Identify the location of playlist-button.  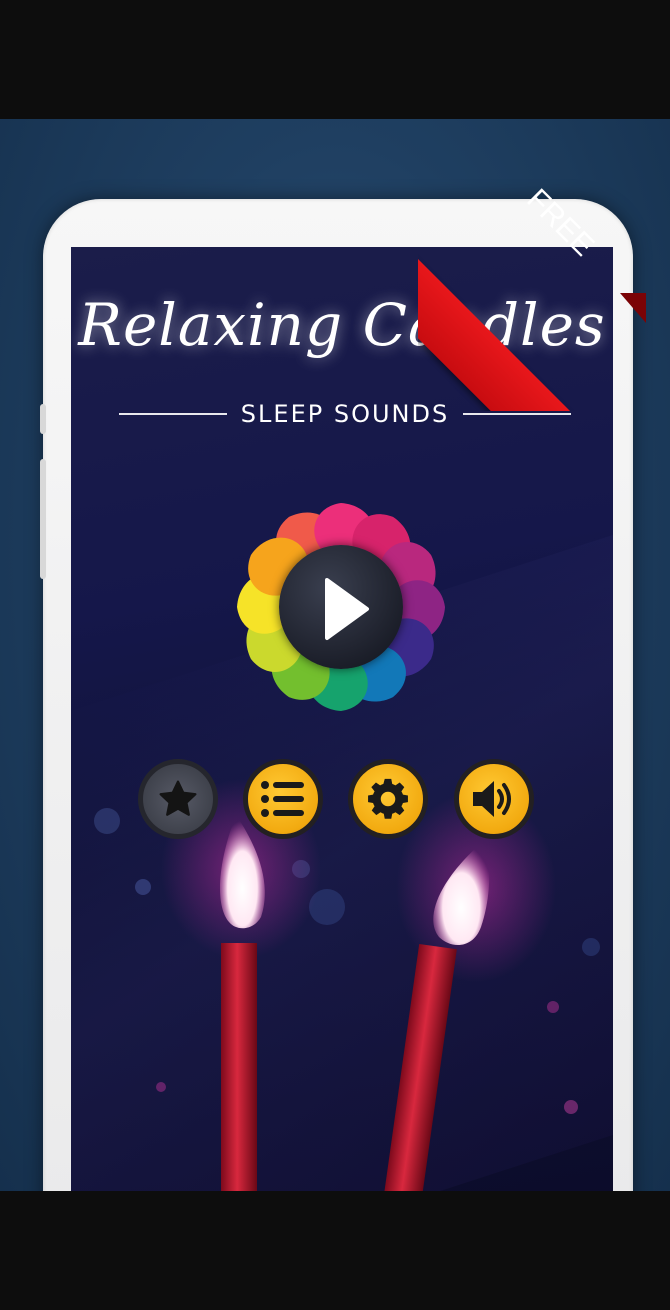
(283, 799).